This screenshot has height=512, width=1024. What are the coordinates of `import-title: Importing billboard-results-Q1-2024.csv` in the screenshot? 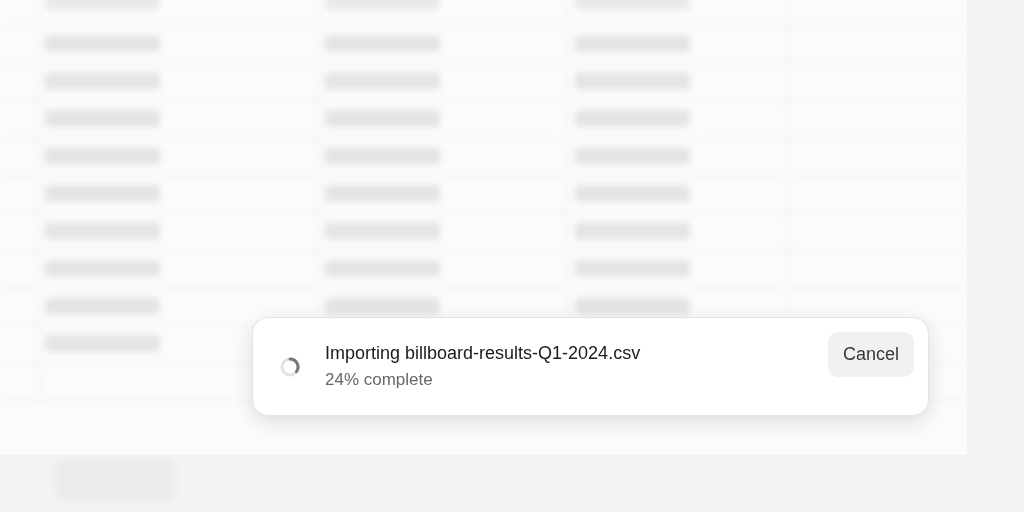 It's located at (483, 353).